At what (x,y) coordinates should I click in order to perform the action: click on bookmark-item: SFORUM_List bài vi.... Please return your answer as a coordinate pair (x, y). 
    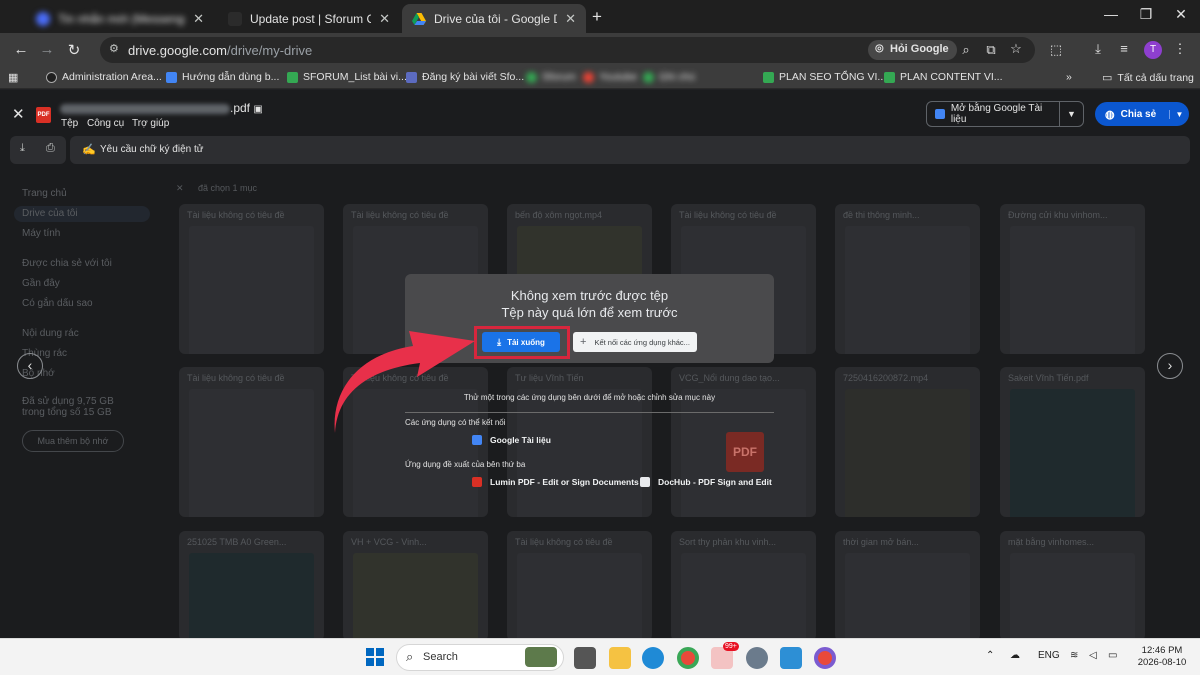
    Looking at the image, I should click on (347, 77).